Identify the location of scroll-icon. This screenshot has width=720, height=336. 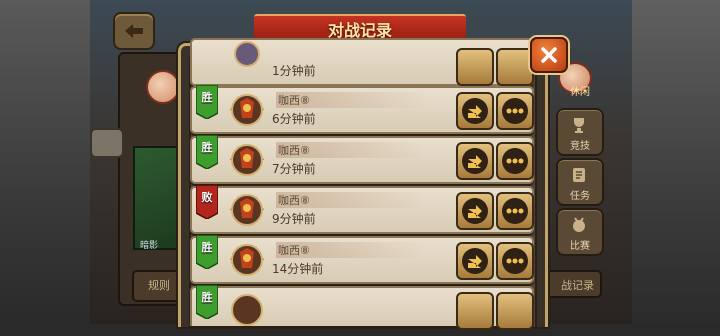
(579, 175).